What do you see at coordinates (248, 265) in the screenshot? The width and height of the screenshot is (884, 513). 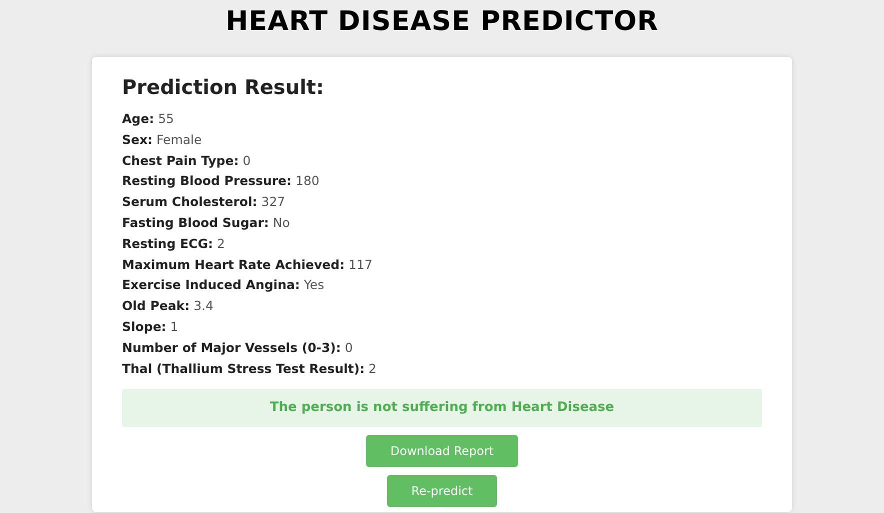 I see `field-line: Maximum Heart Rate Achieved: 117` at bounding box center [248, 265].